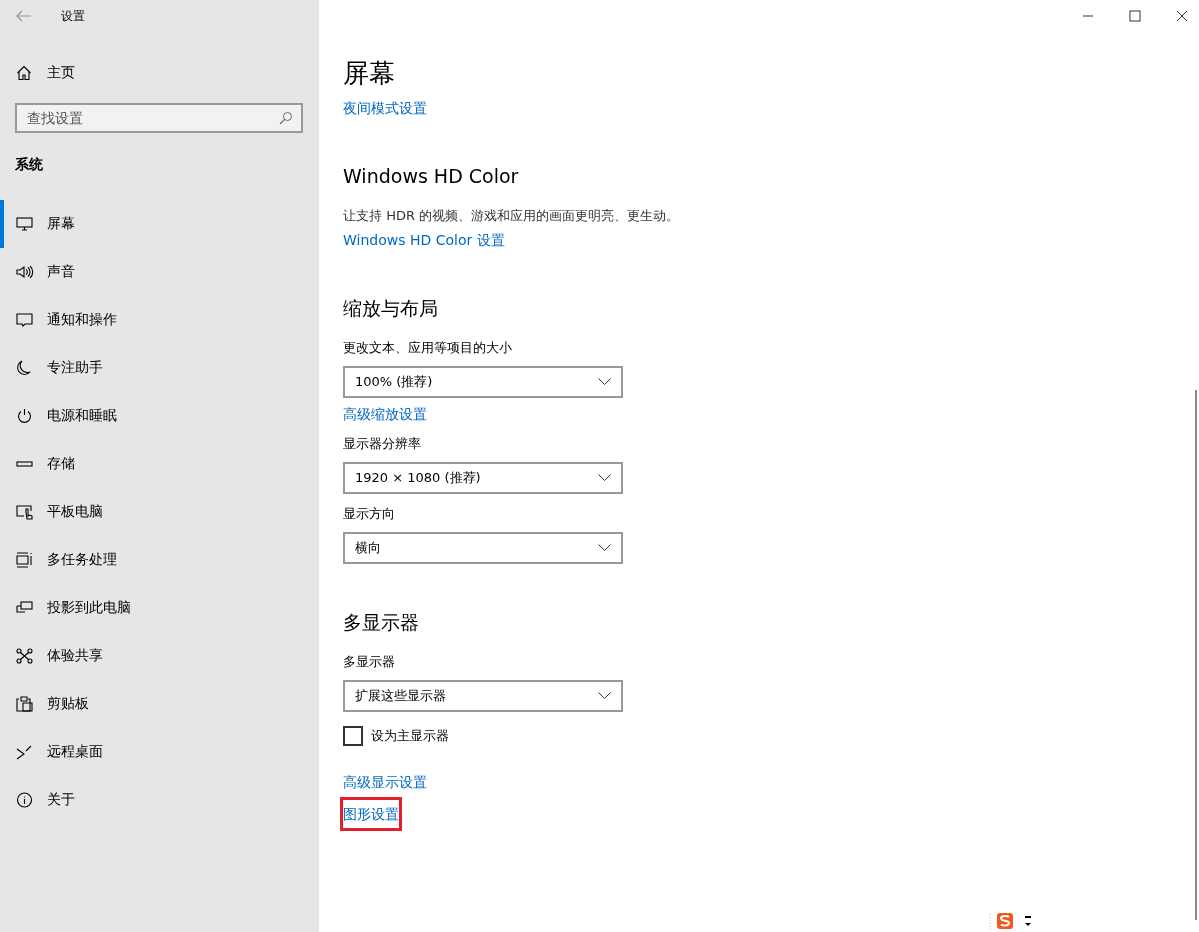  Describe the element at coordinates (483, 382) in the screenshot. I see `dropdown: 100% (推荐)` at that location.